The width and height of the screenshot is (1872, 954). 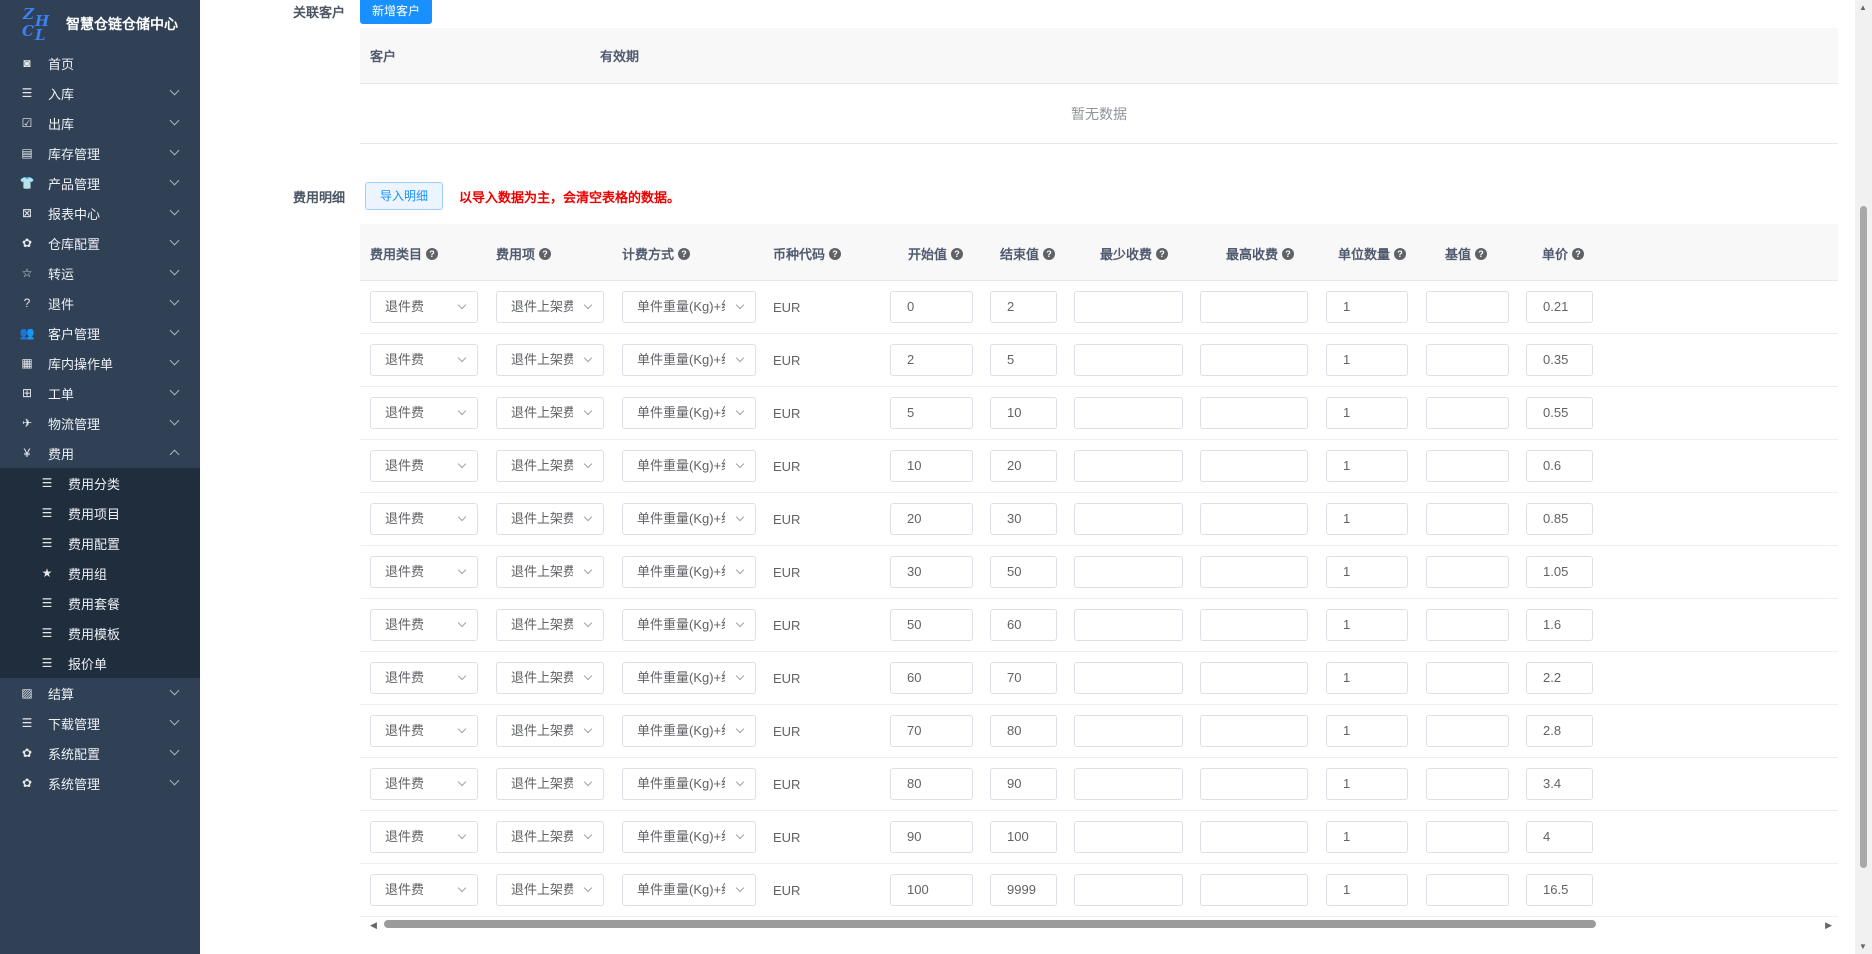 What do you see at coordinates (1023, 678) in the screenshot?
I see `end-input: 70` at bounding box center [1023, 678].